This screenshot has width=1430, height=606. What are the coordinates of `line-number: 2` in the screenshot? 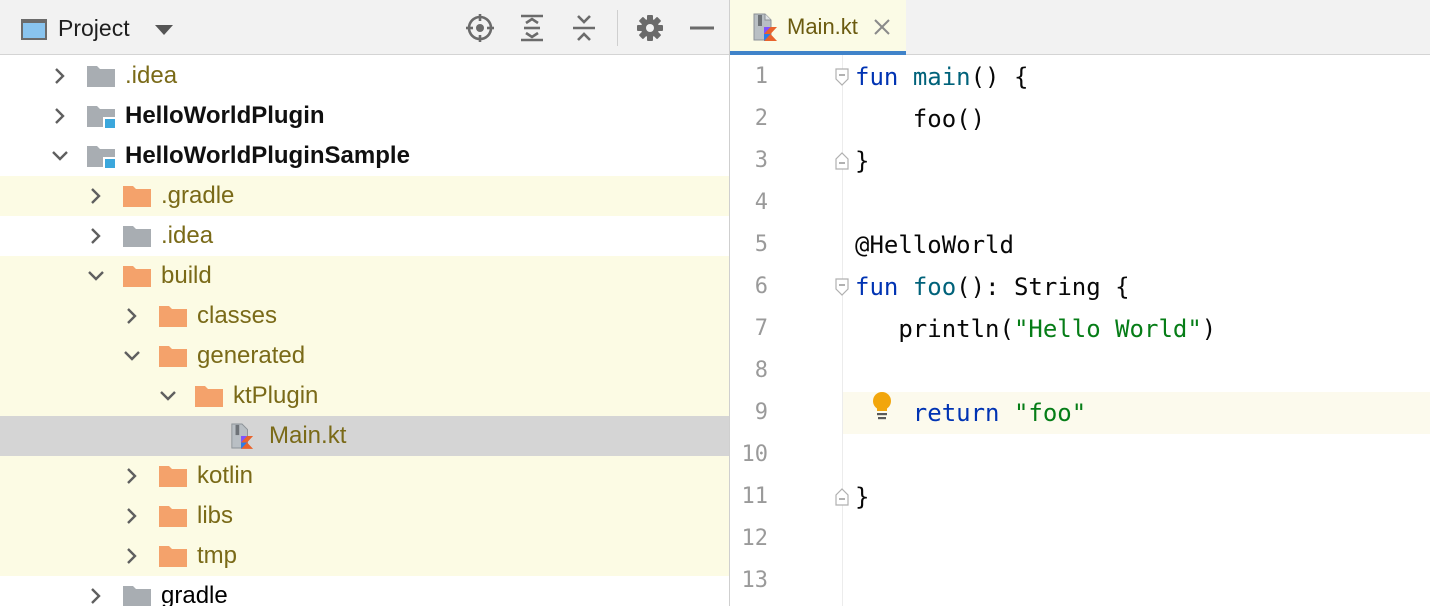 It's located at (761, 118).